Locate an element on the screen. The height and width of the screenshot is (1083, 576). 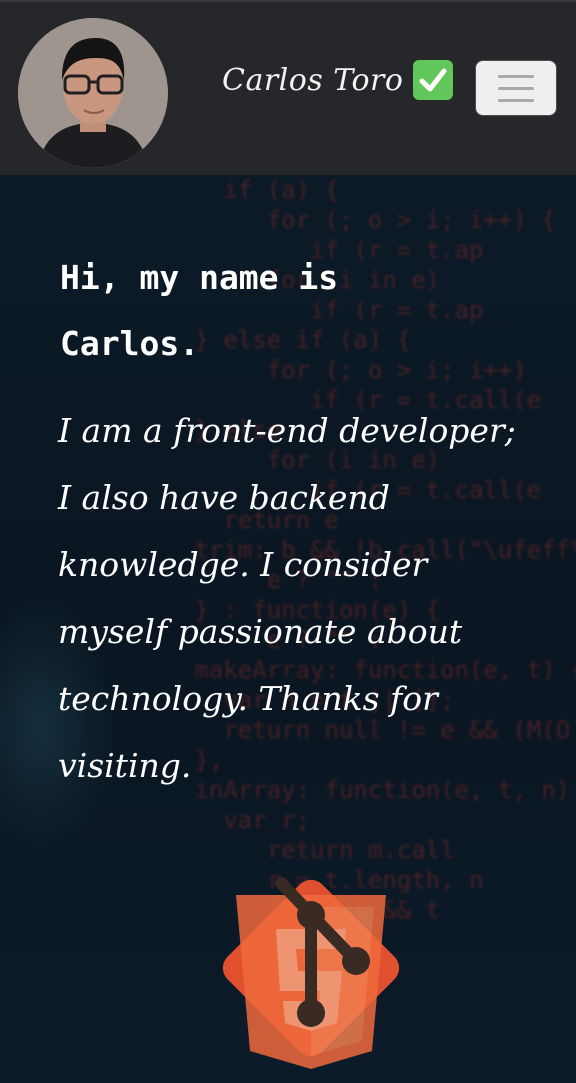
git-html5-logo is located at coordinates (311, 968).